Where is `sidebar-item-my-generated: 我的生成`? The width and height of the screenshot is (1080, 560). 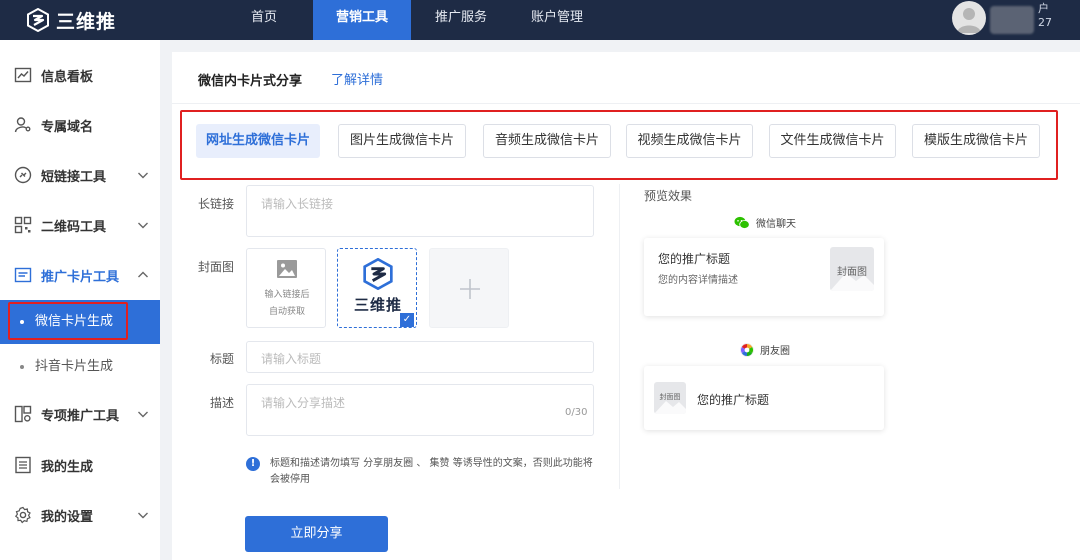 sidebar-item-my-generated: 我的生成 is located at coordinates (80, 465).